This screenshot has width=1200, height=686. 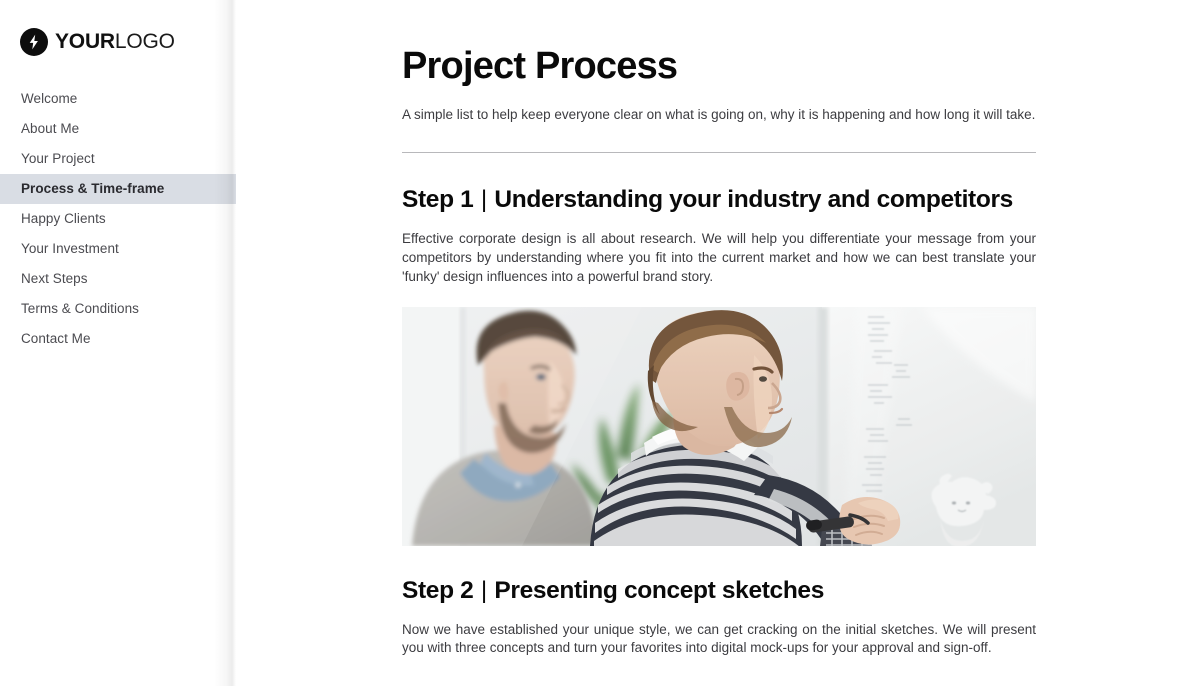 I want to click on brand-name-bold: YOUR, so click(x=85, y=41).